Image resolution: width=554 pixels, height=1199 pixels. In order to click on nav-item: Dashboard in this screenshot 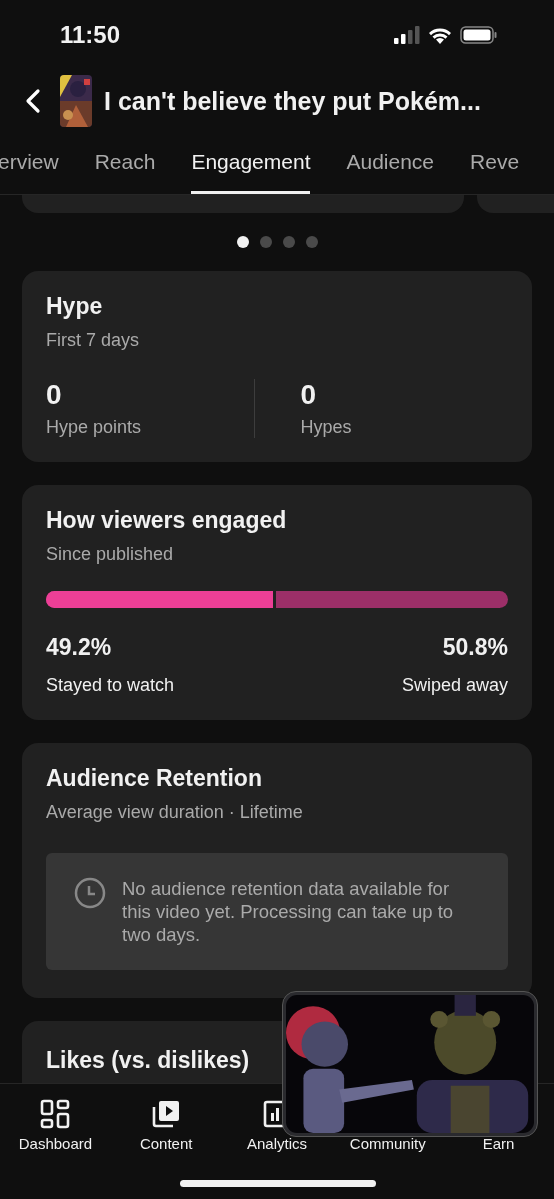, I will do `click(55, 1118)`.